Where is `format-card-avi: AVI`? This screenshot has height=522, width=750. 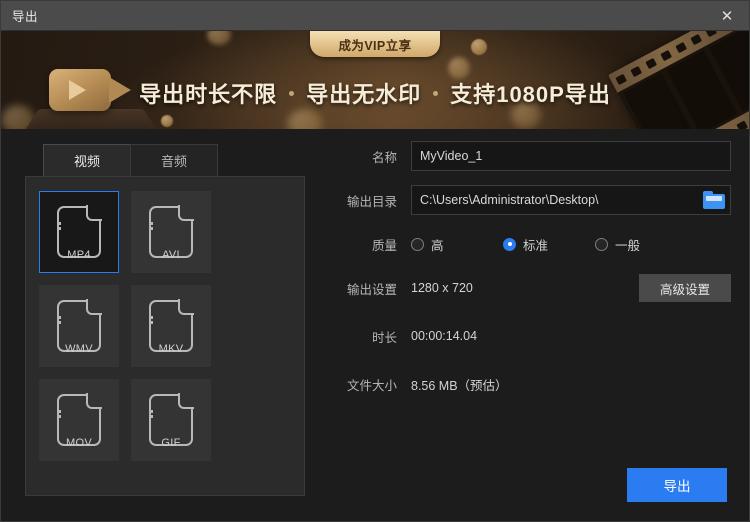
format-card-avi: AVI is located at coordinates (171, 232).